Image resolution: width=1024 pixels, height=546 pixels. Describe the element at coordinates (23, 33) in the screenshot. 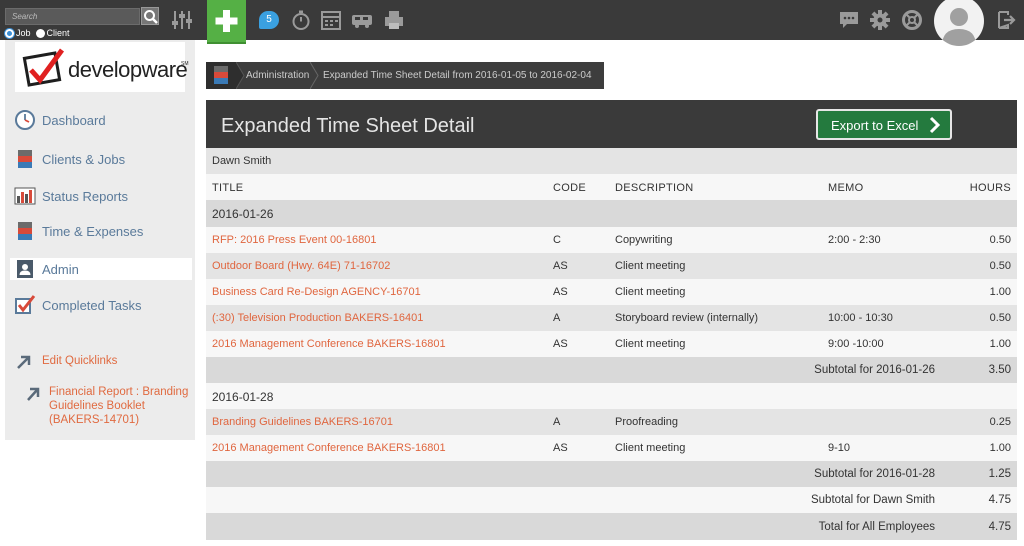

I see `radio-job-label: Job` at that location.